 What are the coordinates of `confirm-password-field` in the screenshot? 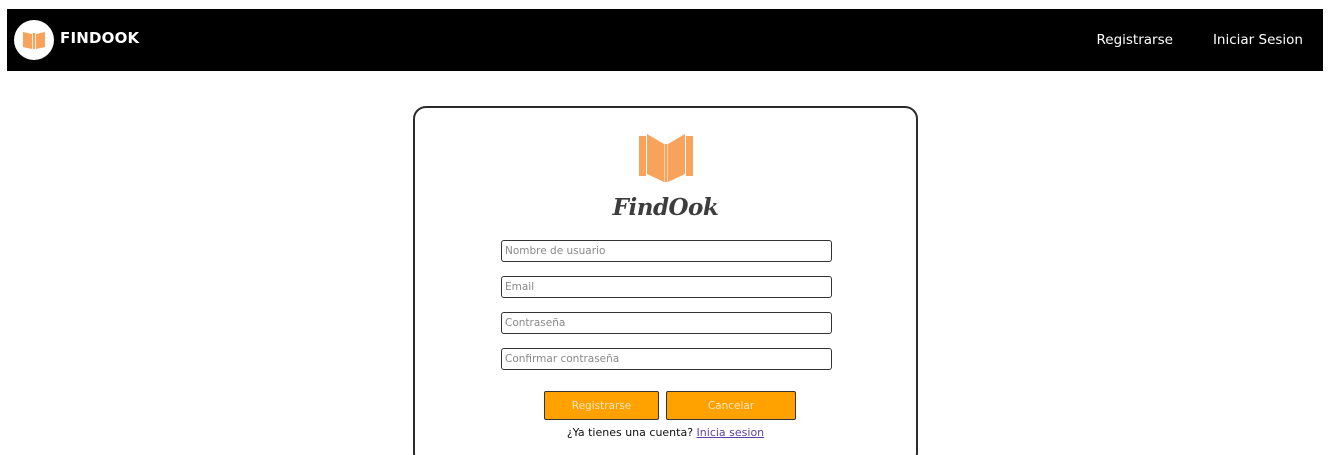 It's located at (666, 359).